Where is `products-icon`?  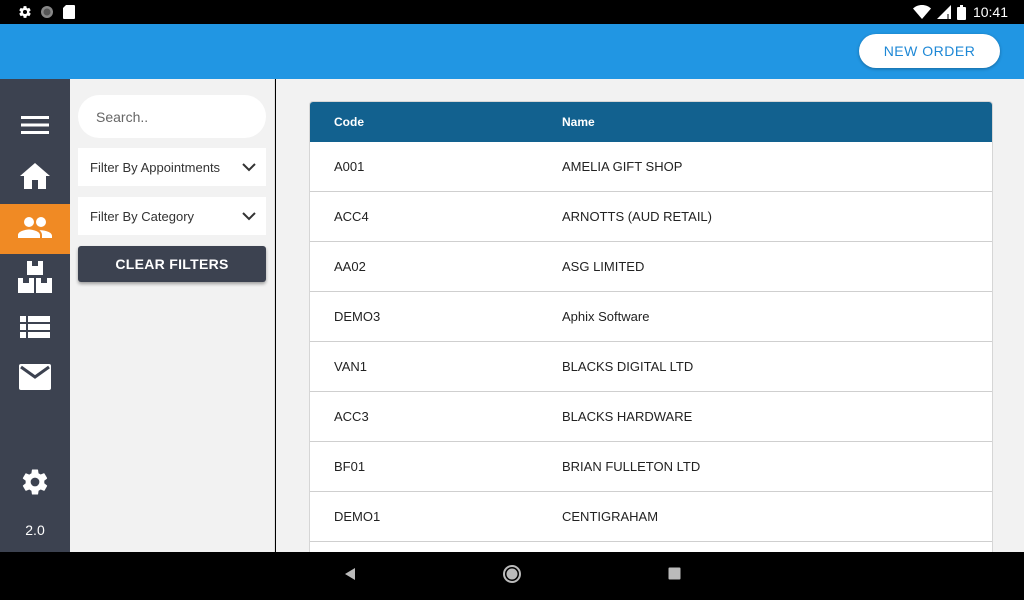 products-icon is located at coordinates (35, 279).